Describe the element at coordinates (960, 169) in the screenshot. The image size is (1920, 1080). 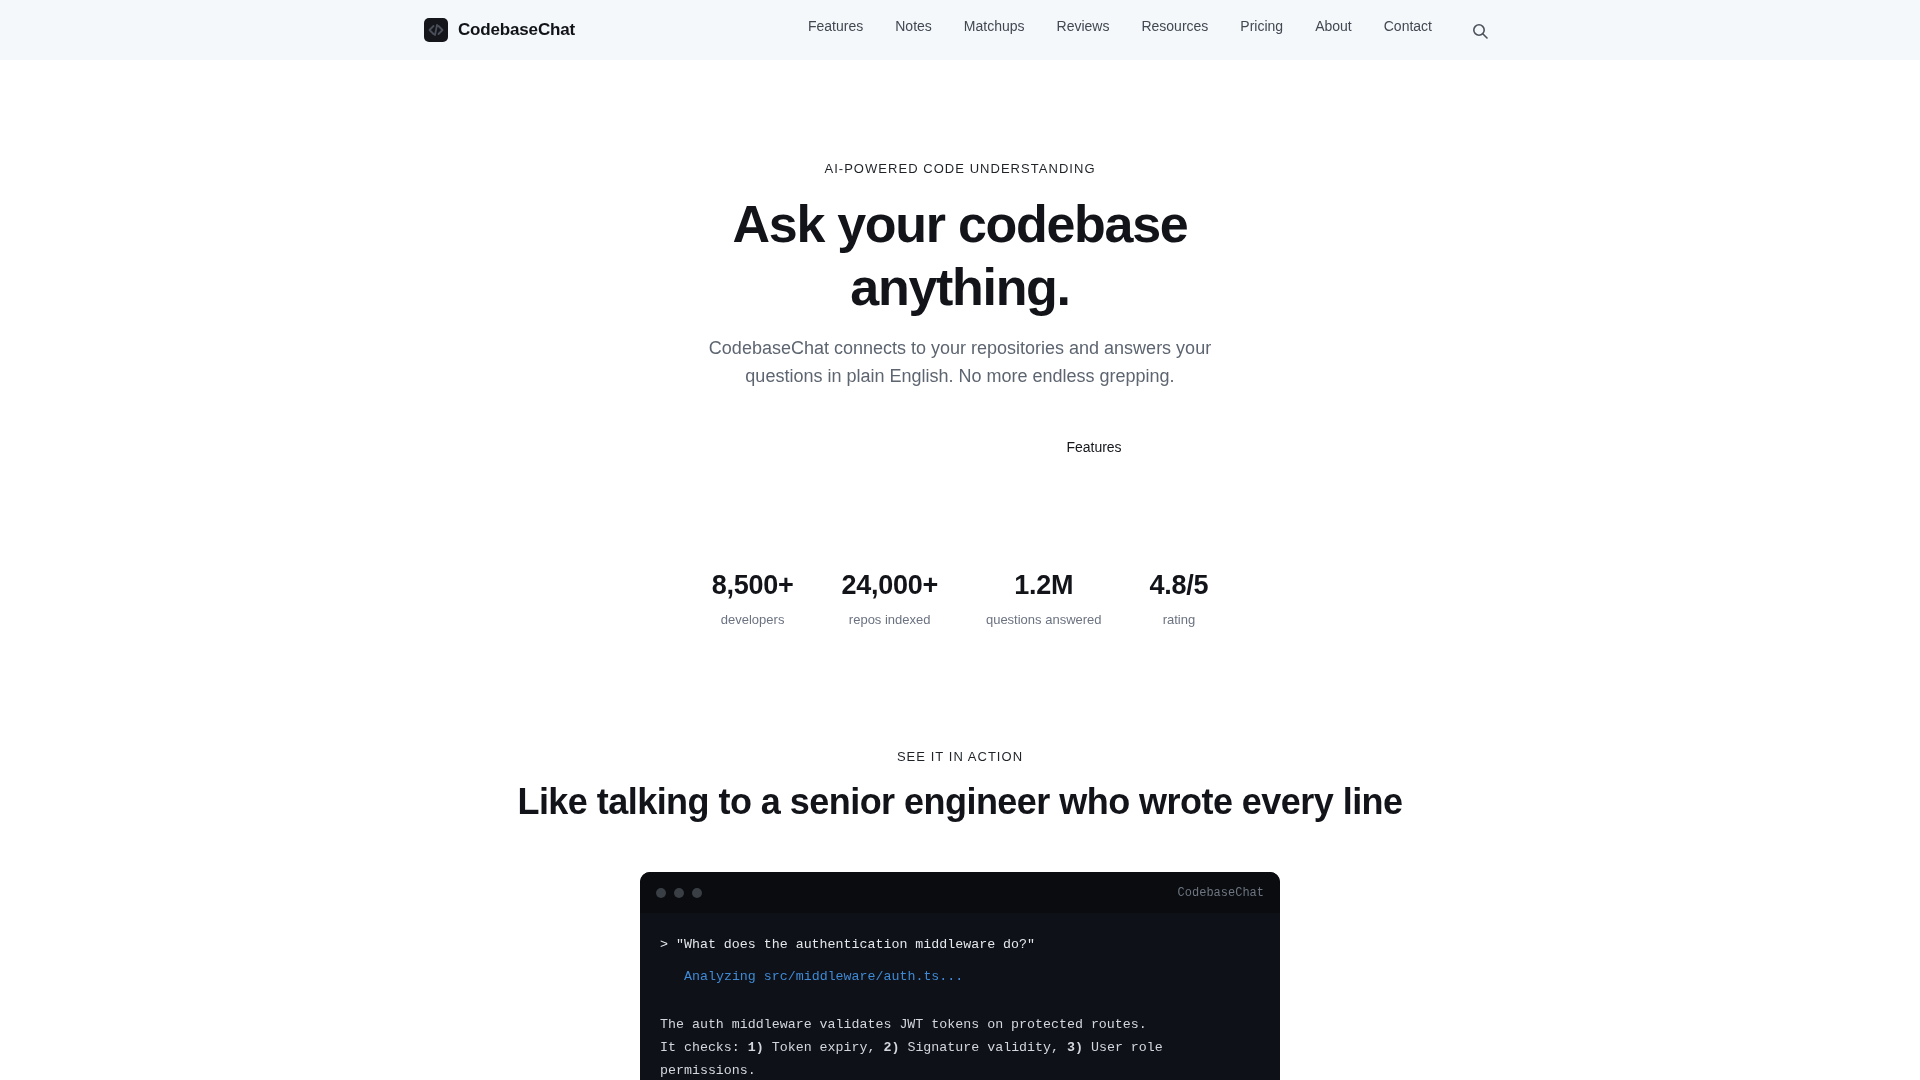
I see `section-eyebrow: AI-POWERED CODE UNDERSTANDING` at that location.